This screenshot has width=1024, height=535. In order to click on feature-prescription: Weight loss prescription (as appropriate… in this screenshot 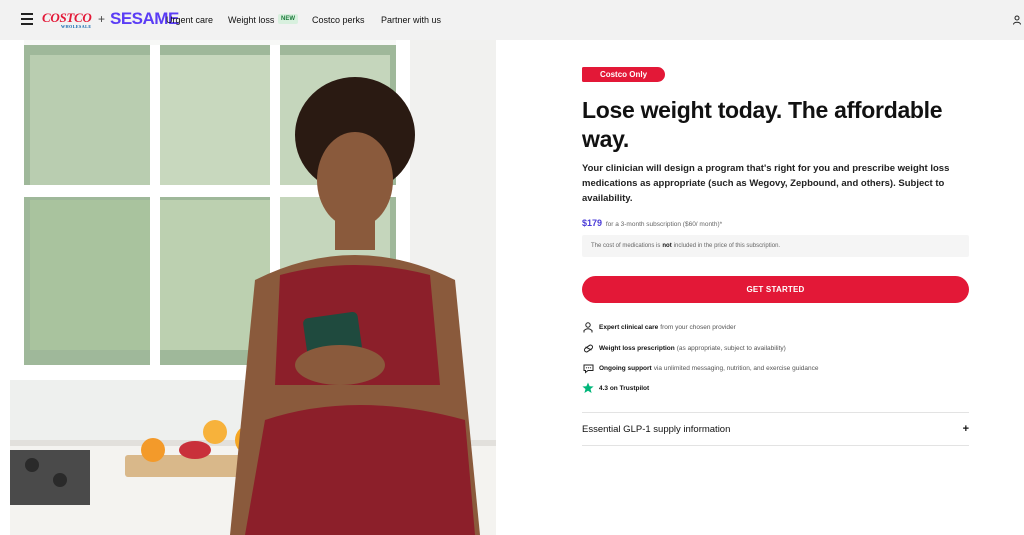, I will do `click(684, 348)`.